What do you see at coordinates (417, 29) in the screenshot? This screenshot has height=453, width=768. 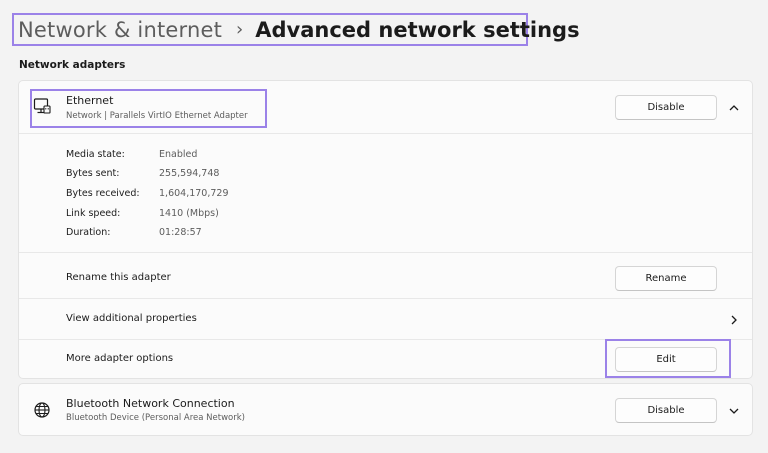 I see `page-title: Advanced network settings` at bounding box center [417, 29].